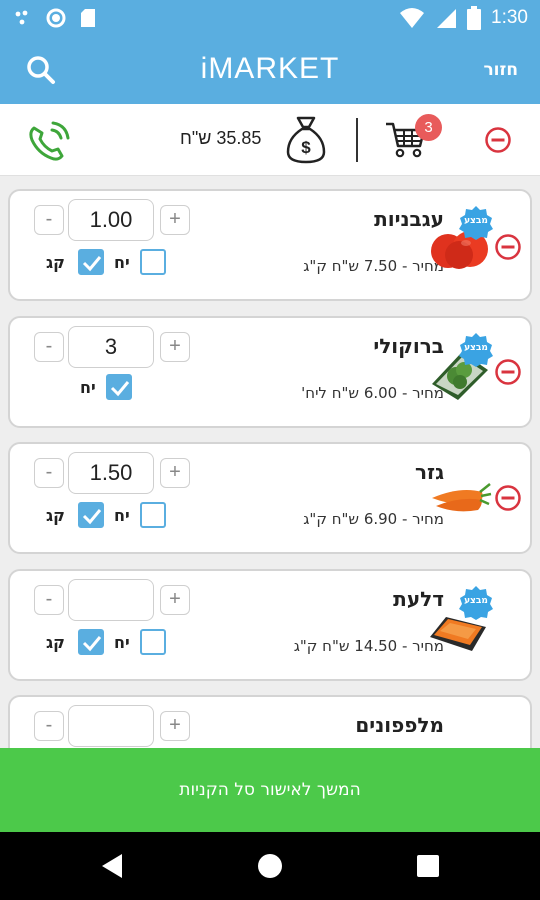  Describe the element at coordinates (357, 140) in the screenshot. I see `summary-divider` at that location.